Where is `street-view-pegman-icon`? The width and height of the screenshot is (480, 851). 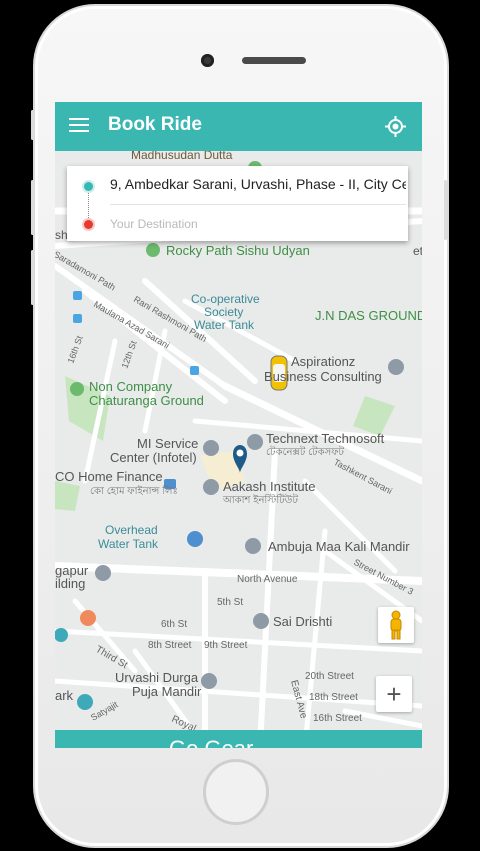 street-view-pegman-icon is located at coordinates (396, 625).